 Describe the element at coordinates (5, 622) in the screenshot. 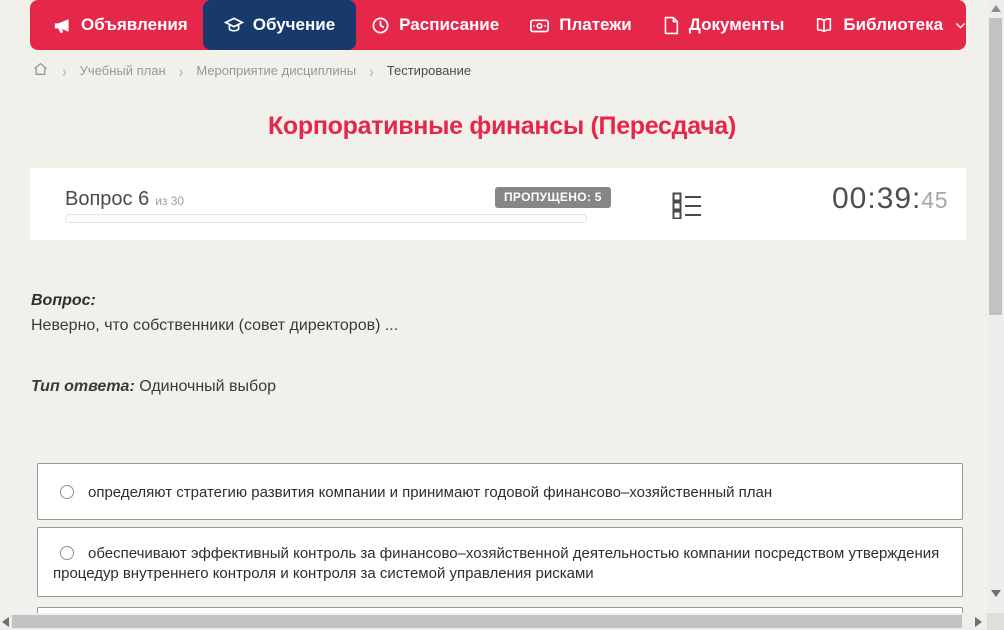

I see `scroll-left-arrow` at that location.